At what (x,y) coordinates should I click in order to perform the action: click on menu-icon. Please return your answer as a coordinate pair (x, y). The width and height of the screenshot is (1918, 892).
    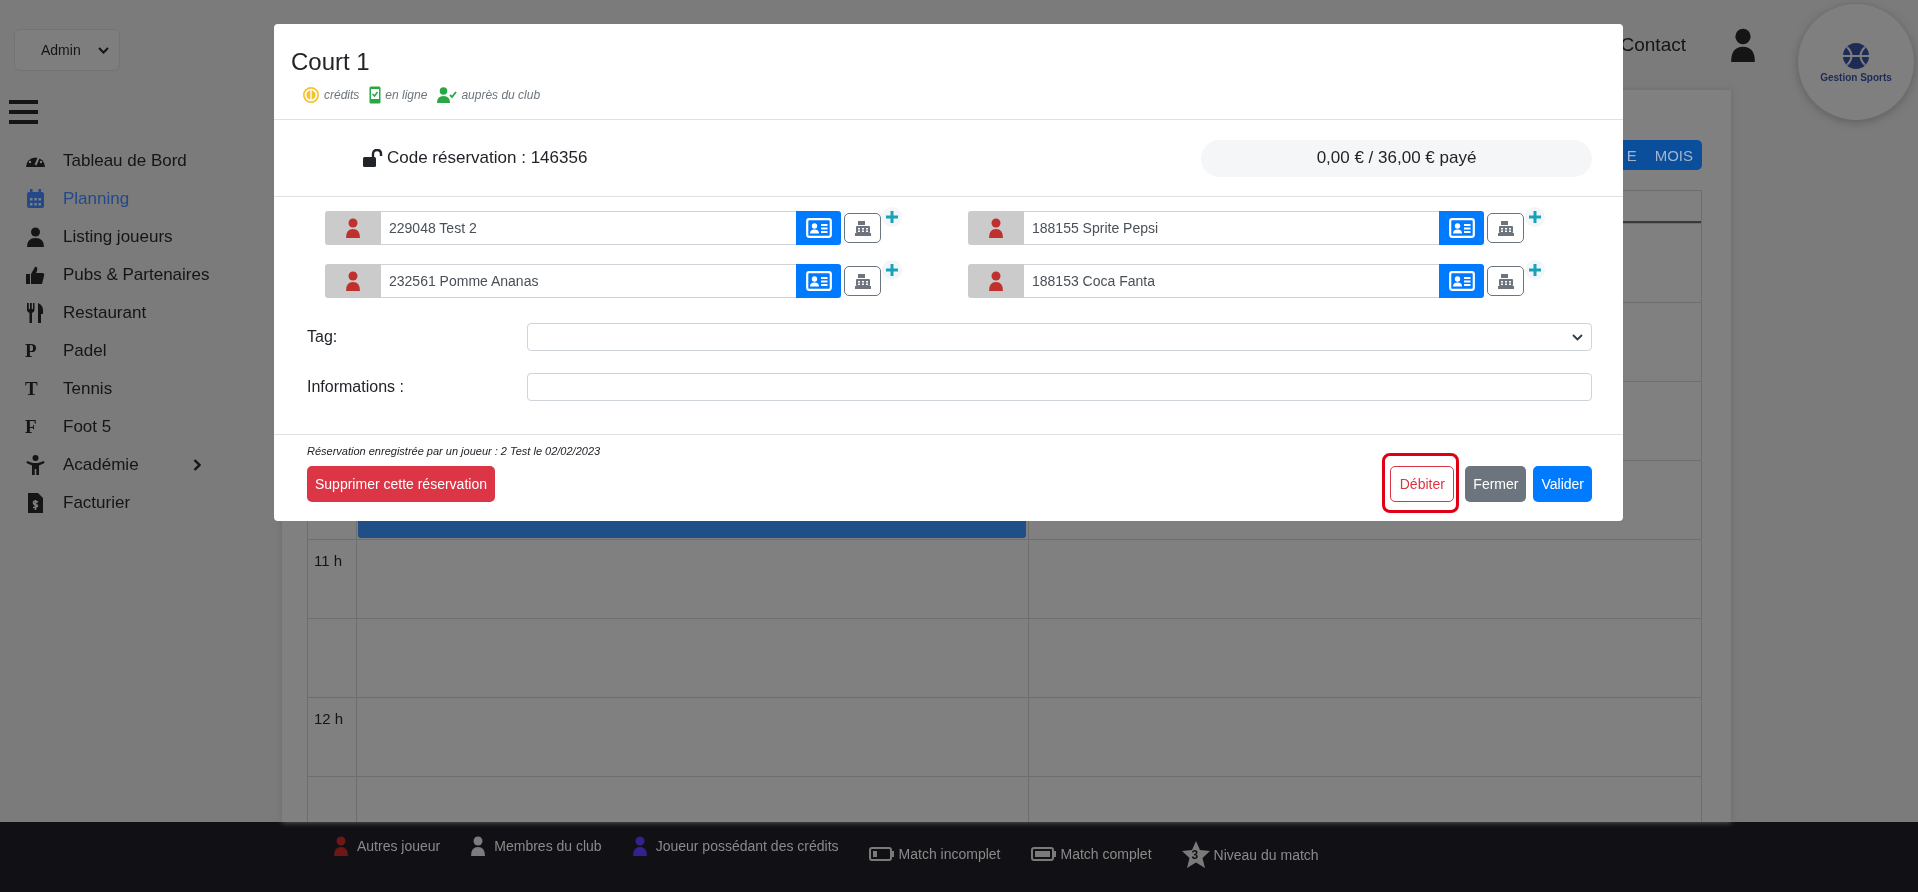
    Looking at the image, I should click on (23, 112).